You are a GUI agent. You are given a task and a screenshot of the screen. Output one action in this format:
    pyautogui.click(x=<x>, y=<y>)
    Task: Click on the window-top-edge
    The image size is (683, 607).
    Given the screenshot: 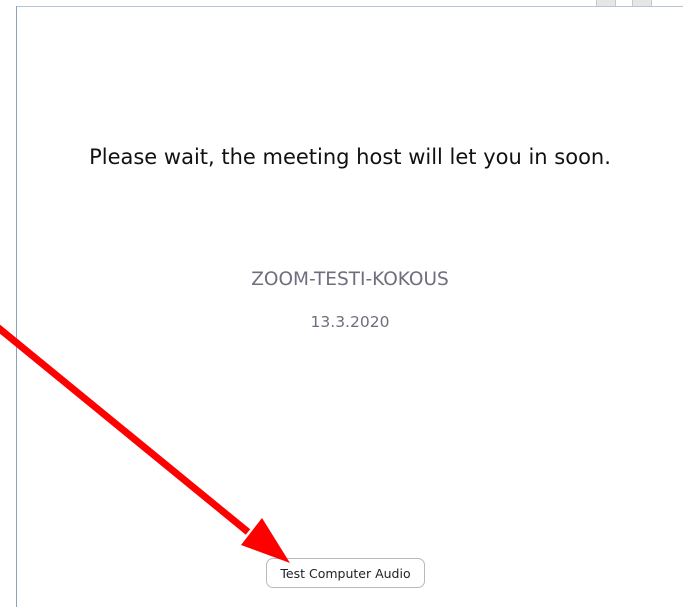 What is the action you would take?
    pyautogui.click(x=349, y=3)
    